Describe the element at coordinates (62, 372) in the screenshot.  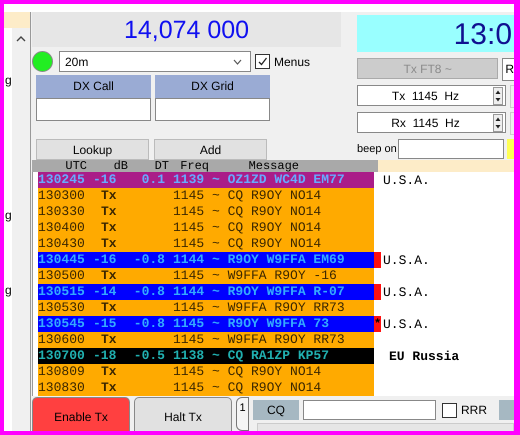
I see `table-cell-text: 130809` at that location.